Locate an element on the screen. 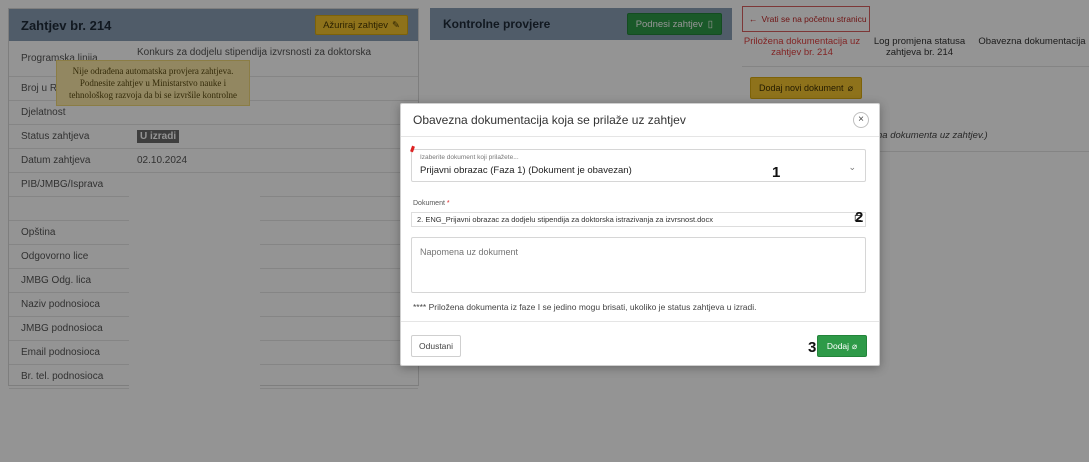  required-star: * is located at coordinates (448, 203).